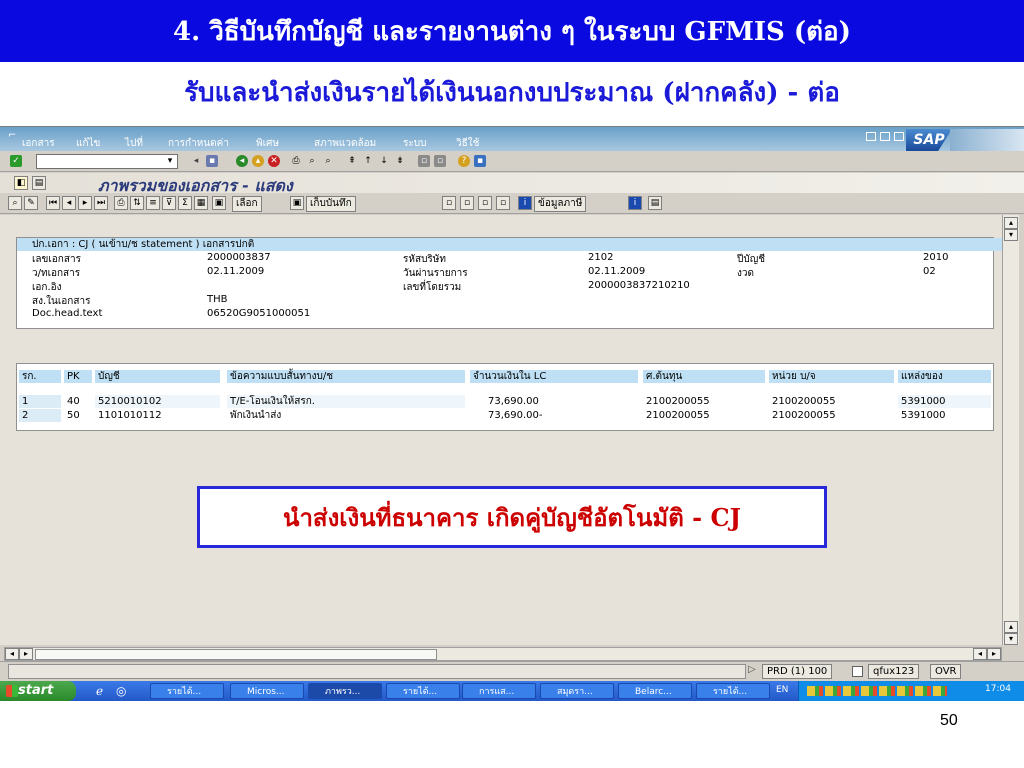  What do you see at coordinates (485, 203) in the screenshot?
I see `tool-icon-c: ▫` at bounding box center [485, 203].